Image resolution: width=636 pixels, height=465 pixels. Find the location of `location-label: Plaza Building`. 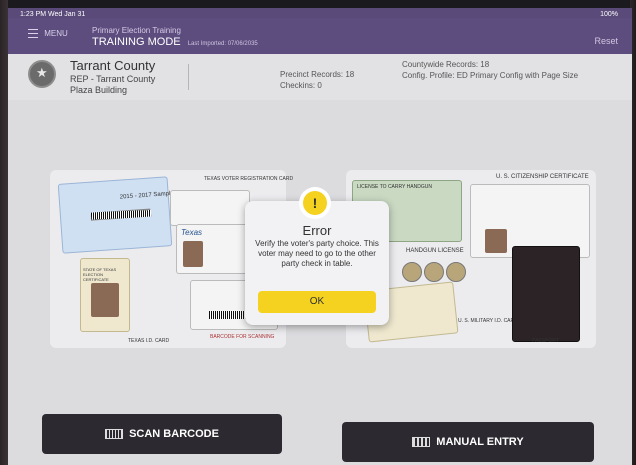

location-label: Plaza Building is located at coordinates (99, 90).